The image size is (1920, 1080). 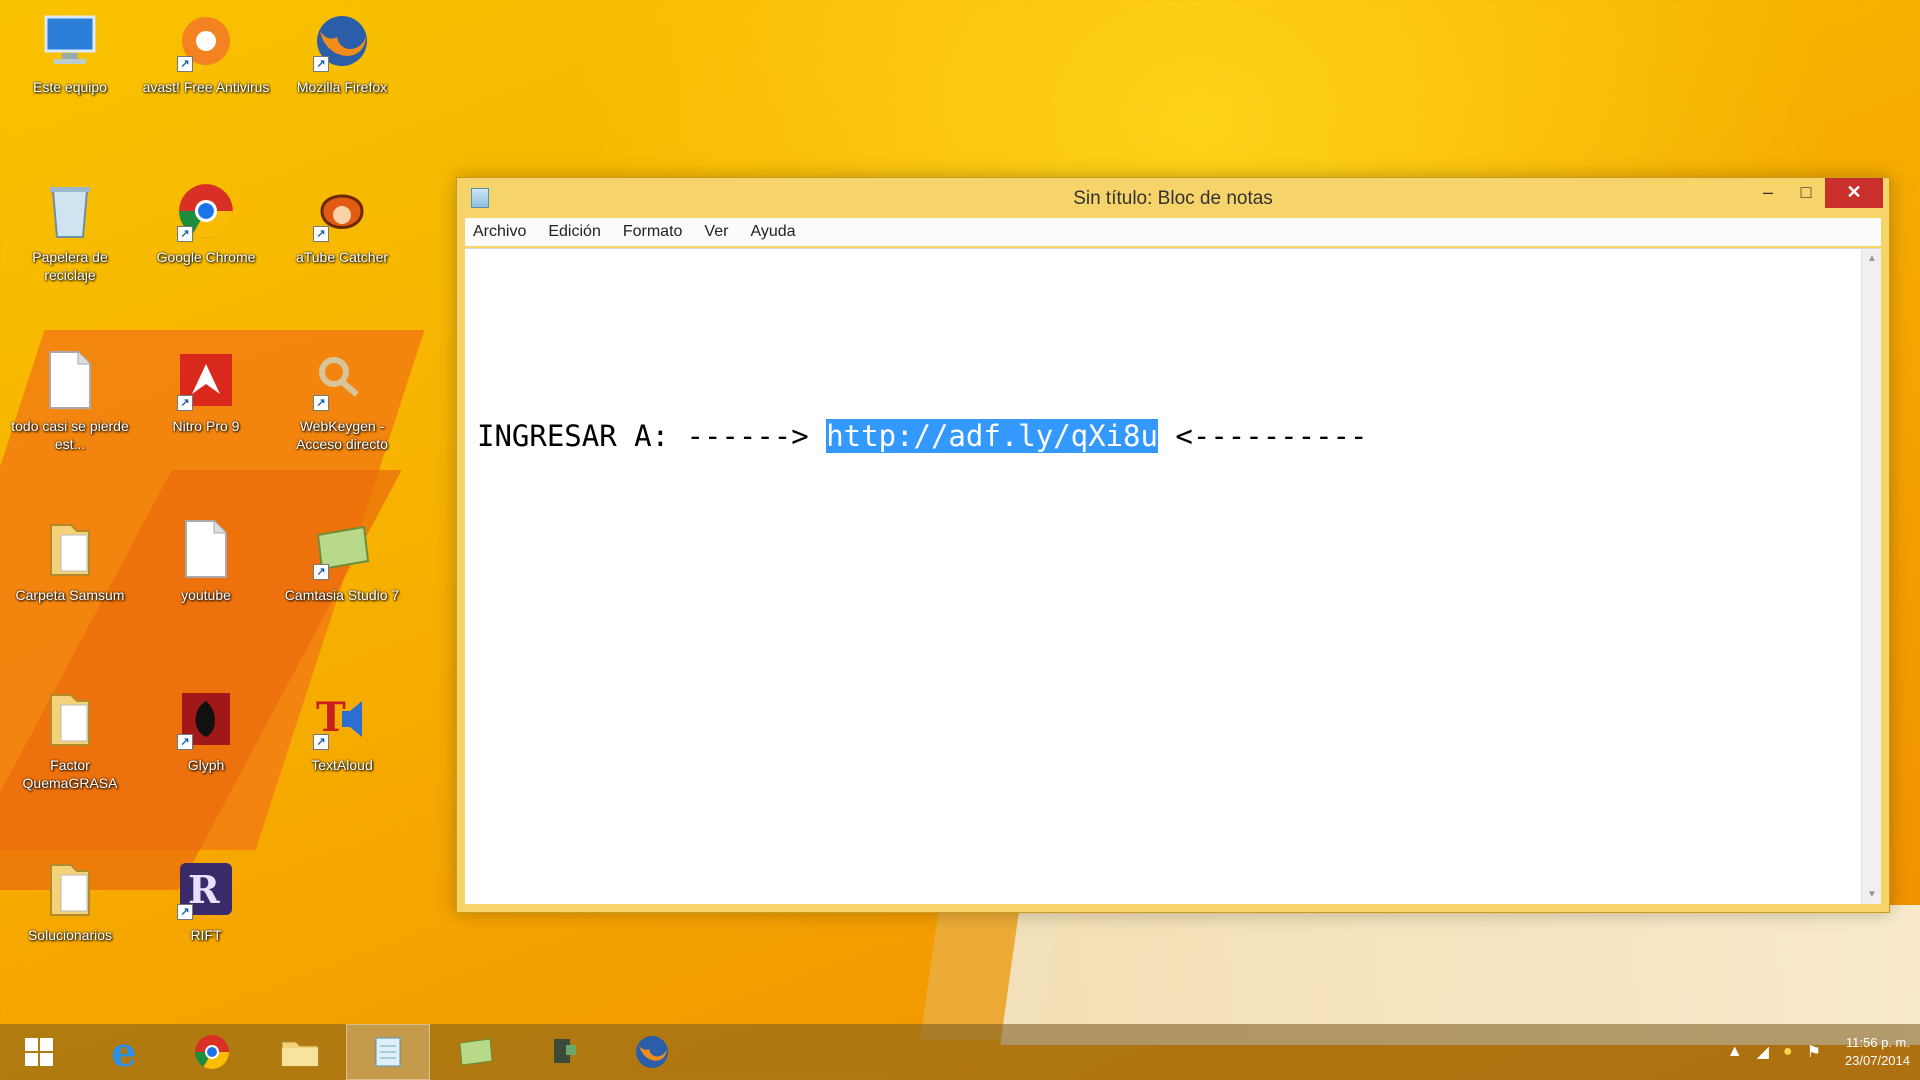 I want to click on textaloud-icon: T ↗, so click(x=342, y=719).